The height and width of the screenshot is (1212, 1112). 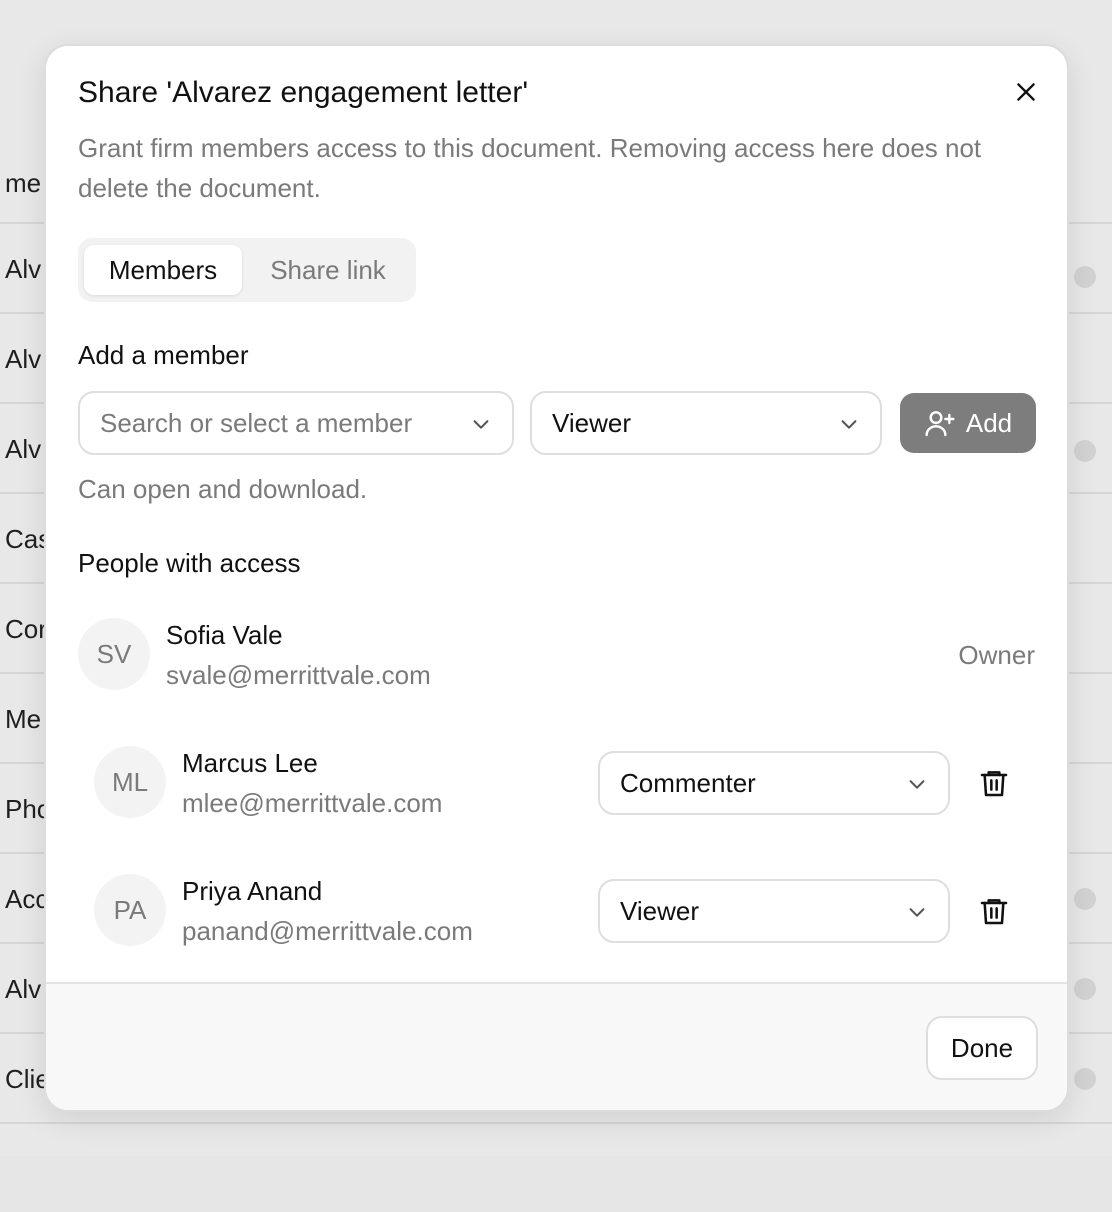 I want to click on avatar: SV, so click(x=114, y=654).